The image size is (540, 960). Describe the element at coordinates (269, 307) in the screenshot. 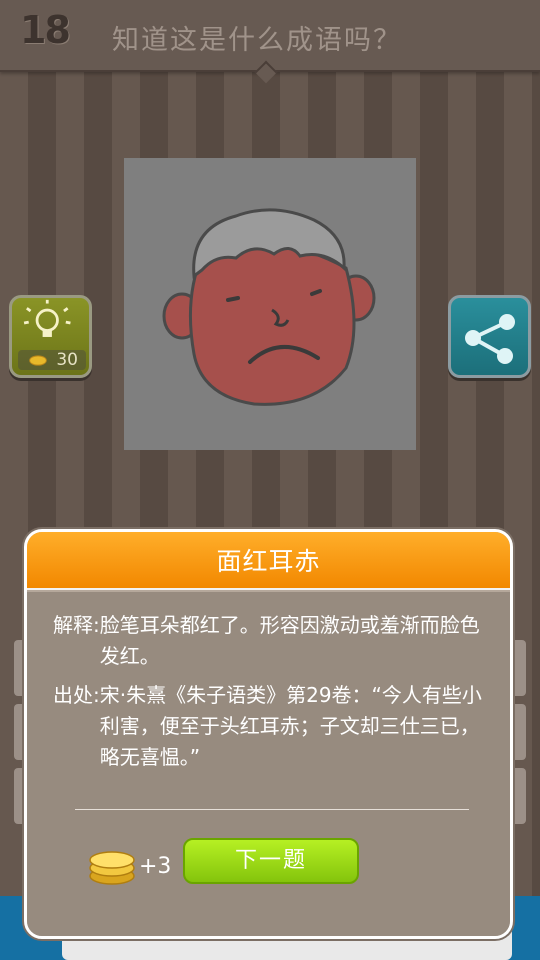

I see `red-face-illustration` at that location.